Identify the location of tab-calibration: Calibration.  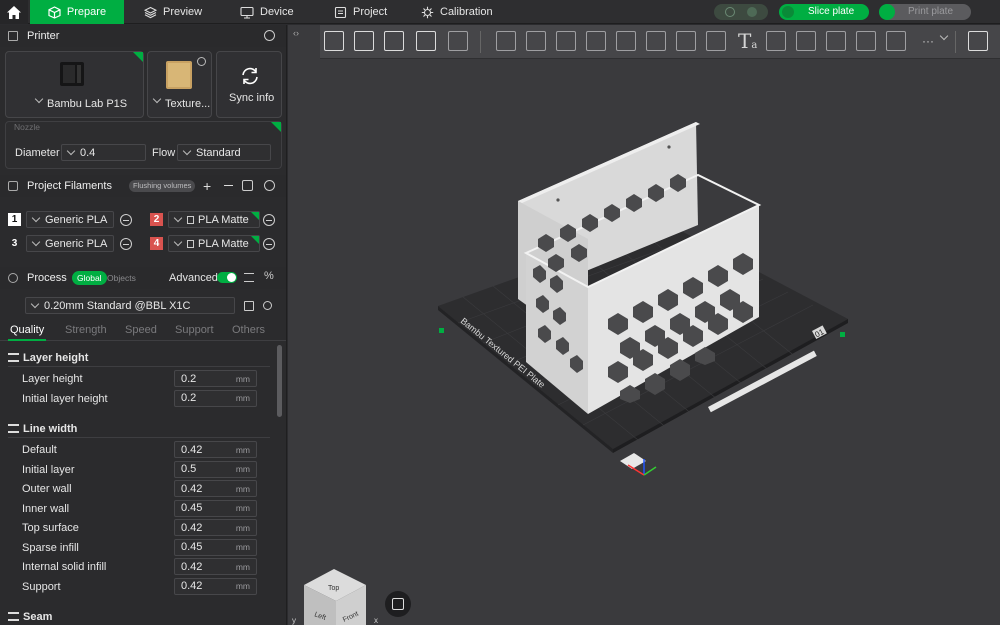
(457, 12).